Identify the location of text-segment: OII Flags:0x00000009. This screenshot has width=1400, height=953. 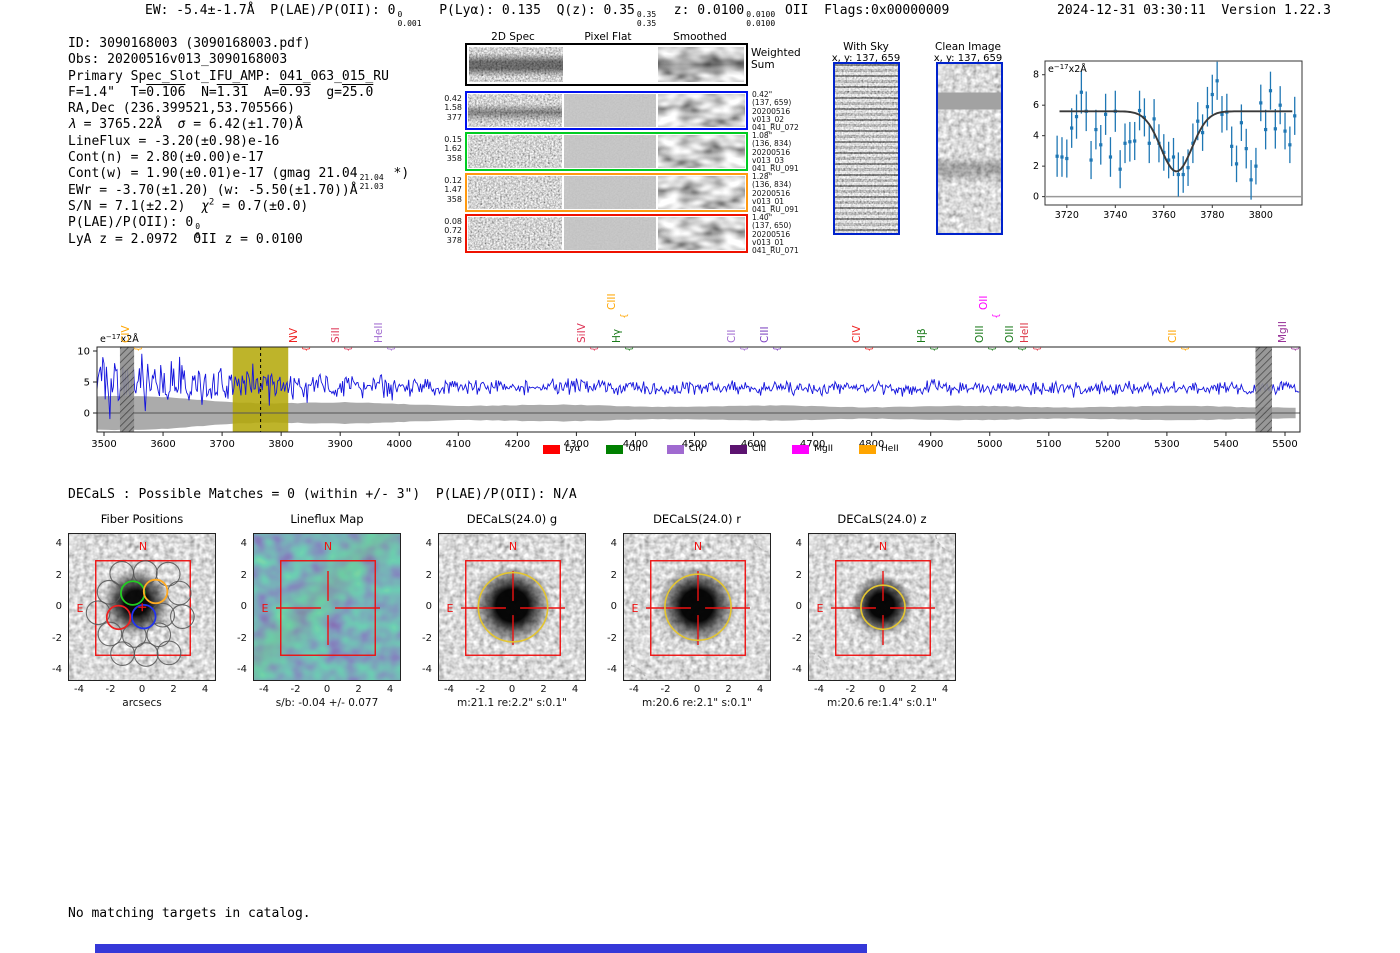
(863, 10).